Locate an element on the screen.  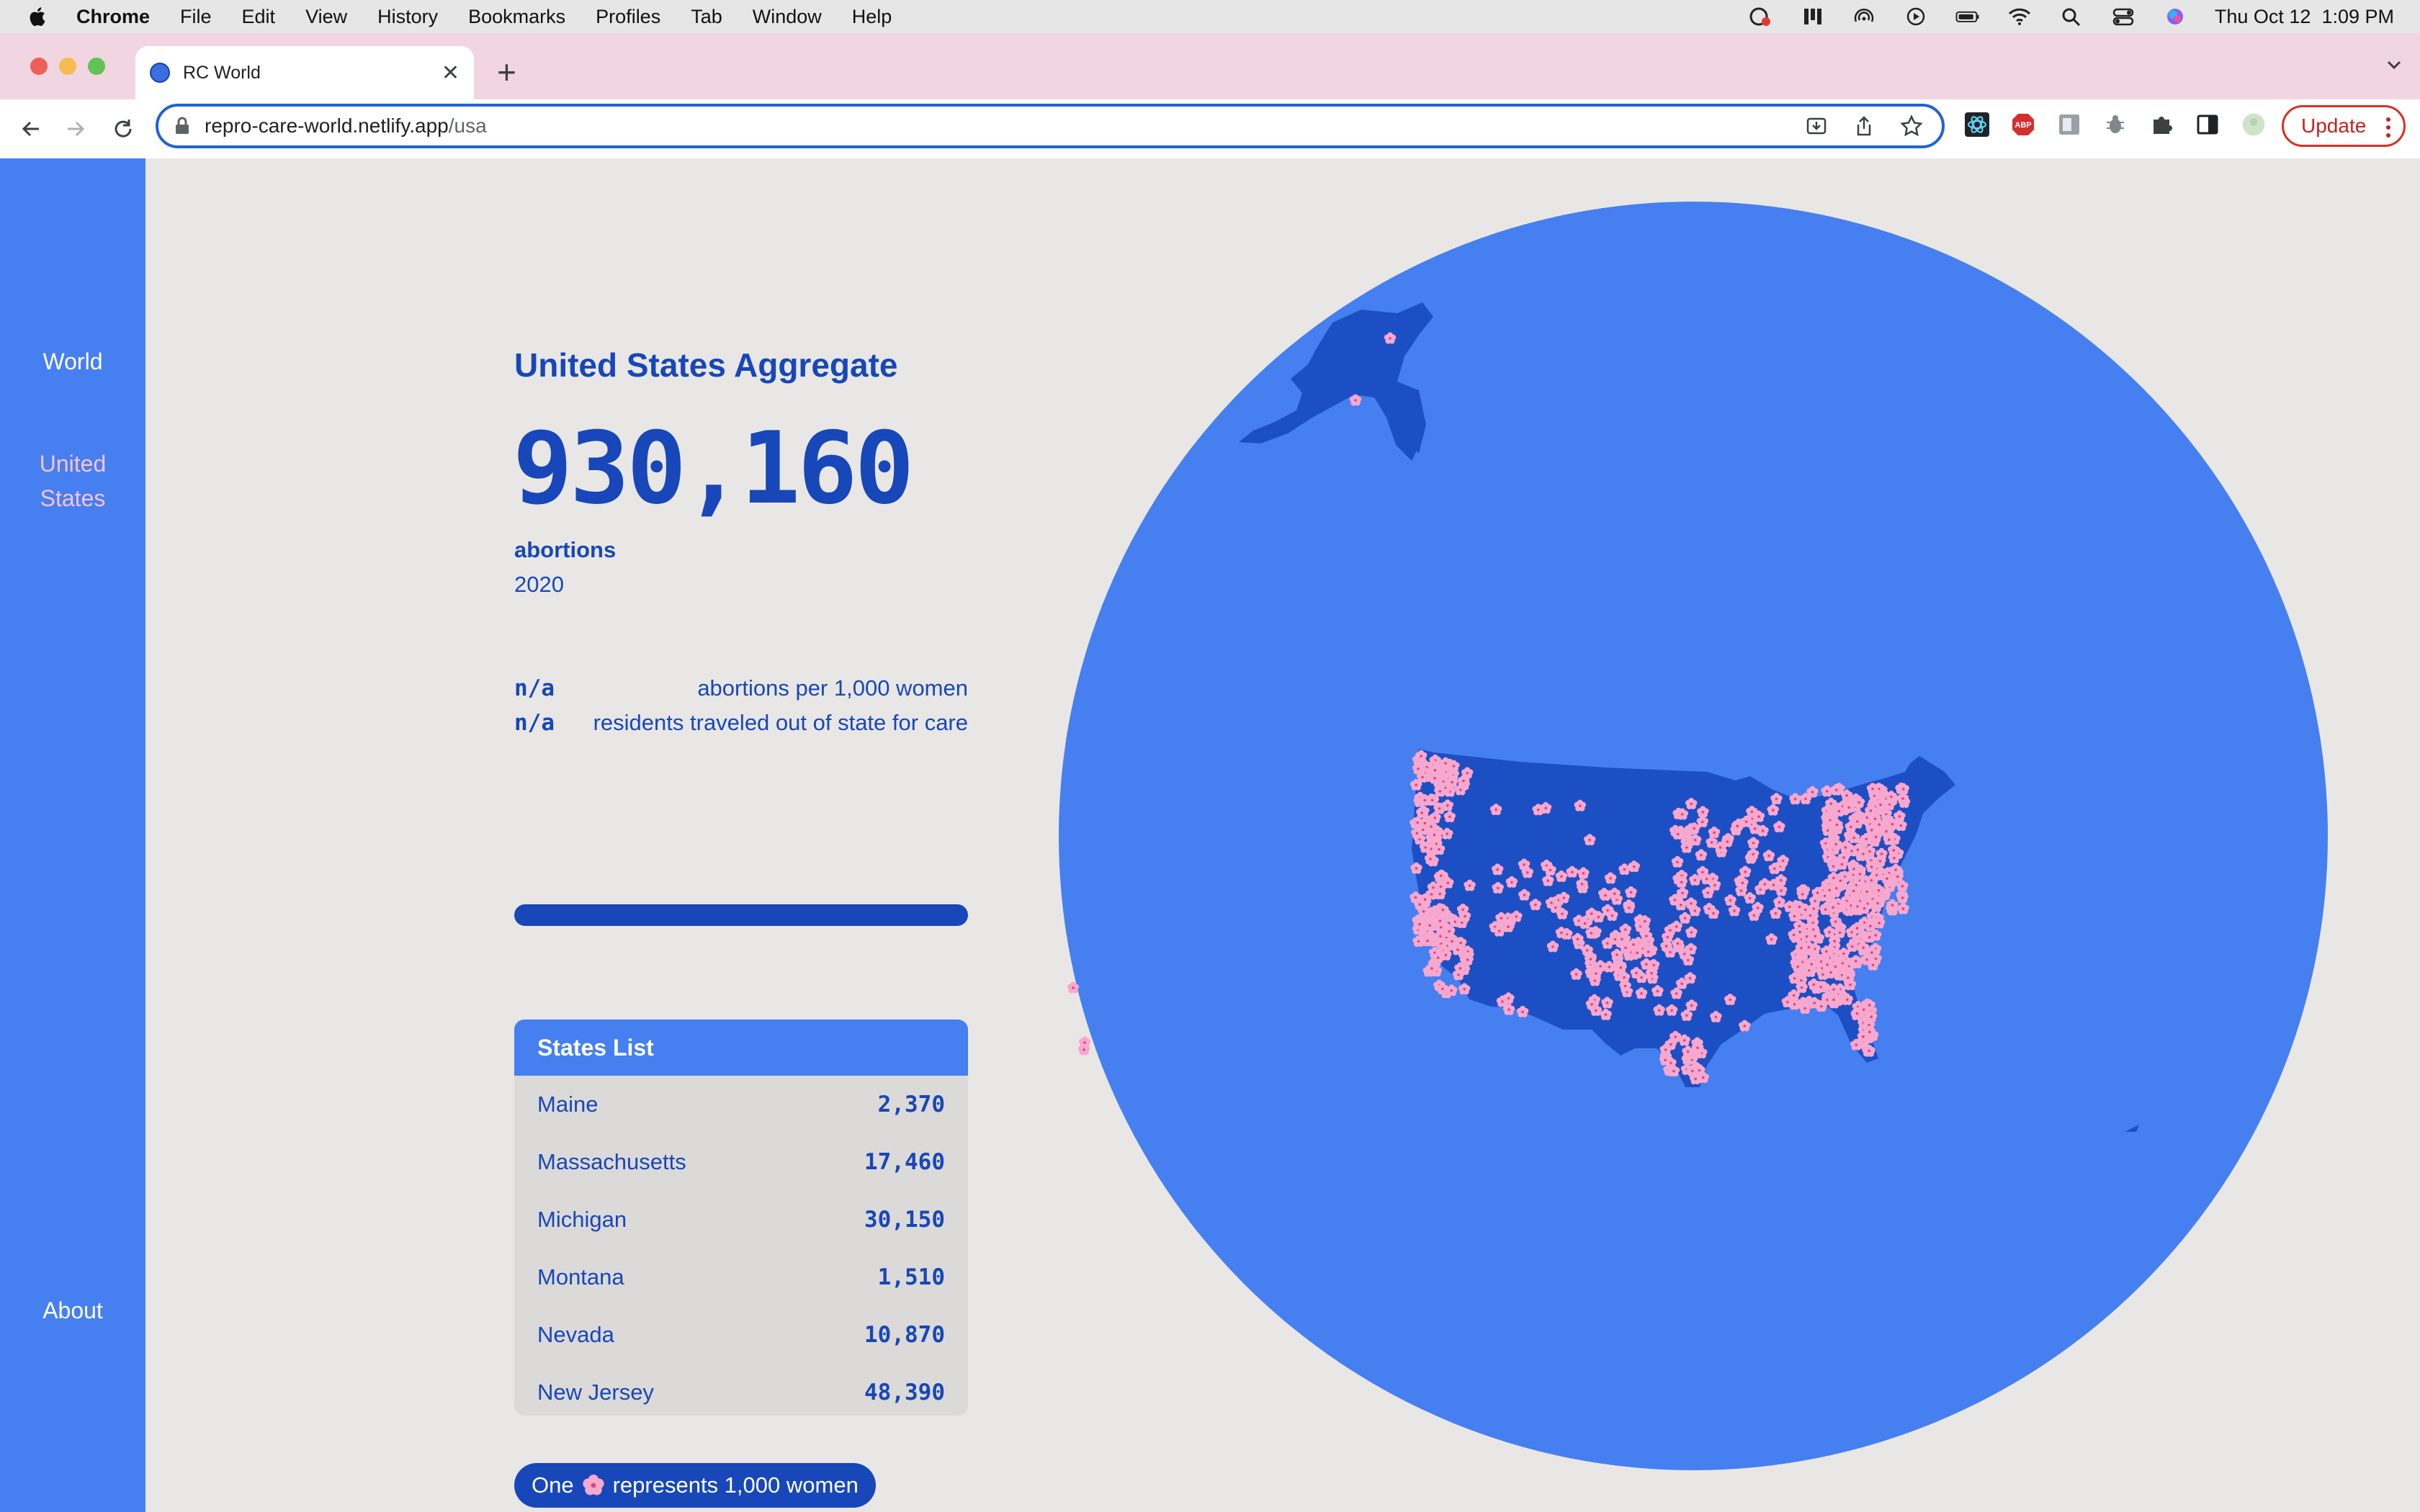
legend-suffix: represents 1,000 women is located at coordinates (735, 1485).